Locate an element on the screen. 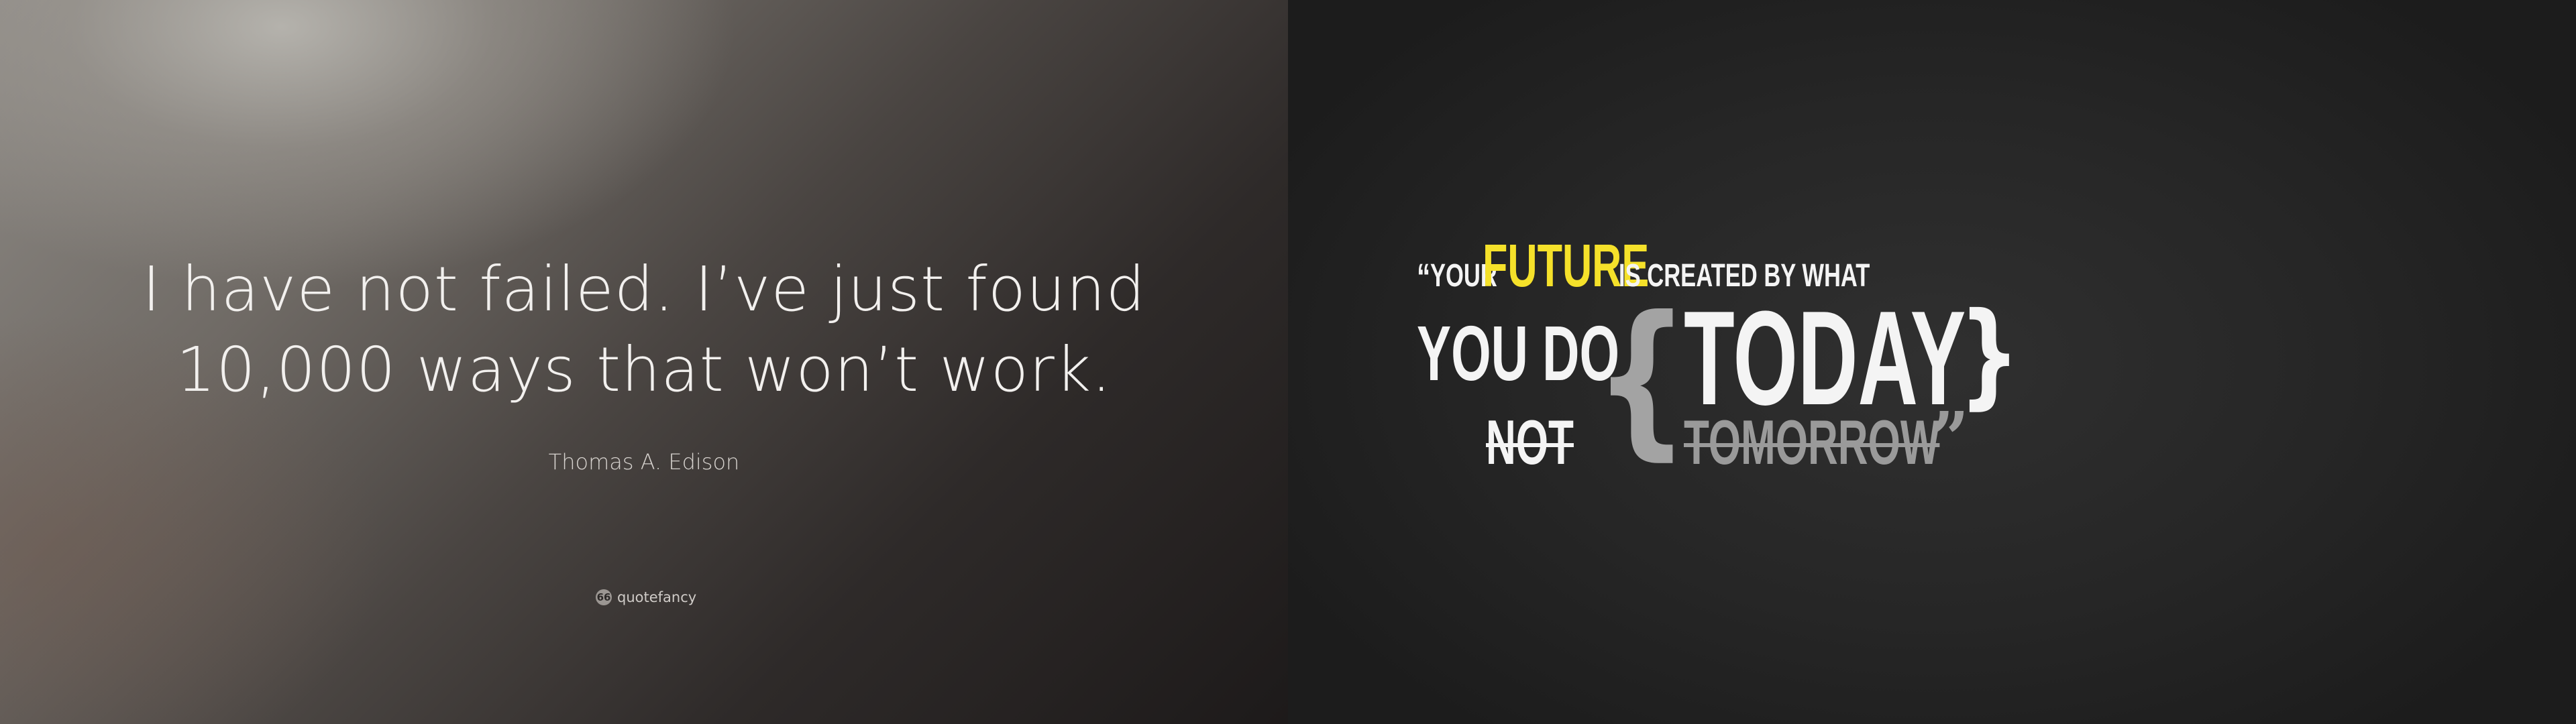 The width and height of the screenshot is (2576, 724). word-not-struck: NOT is located at coordinates (1530, 442).